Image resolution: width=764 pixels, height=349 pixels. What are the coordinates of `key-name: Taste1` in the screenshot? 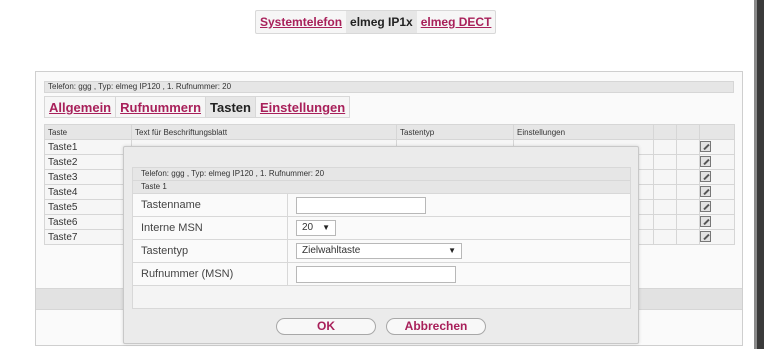 It's located at (88, 147).